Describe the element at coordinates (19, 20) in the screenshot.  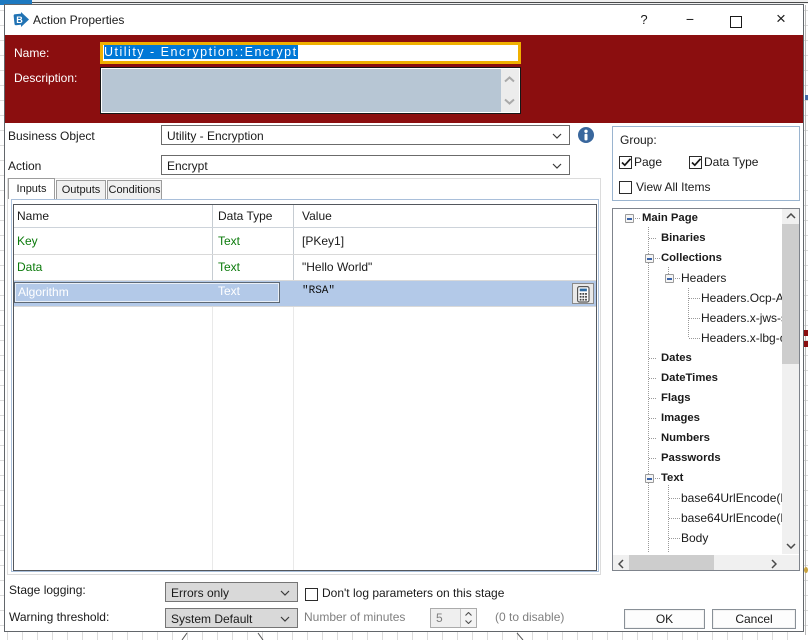
I see `svg-text: B` at that location.